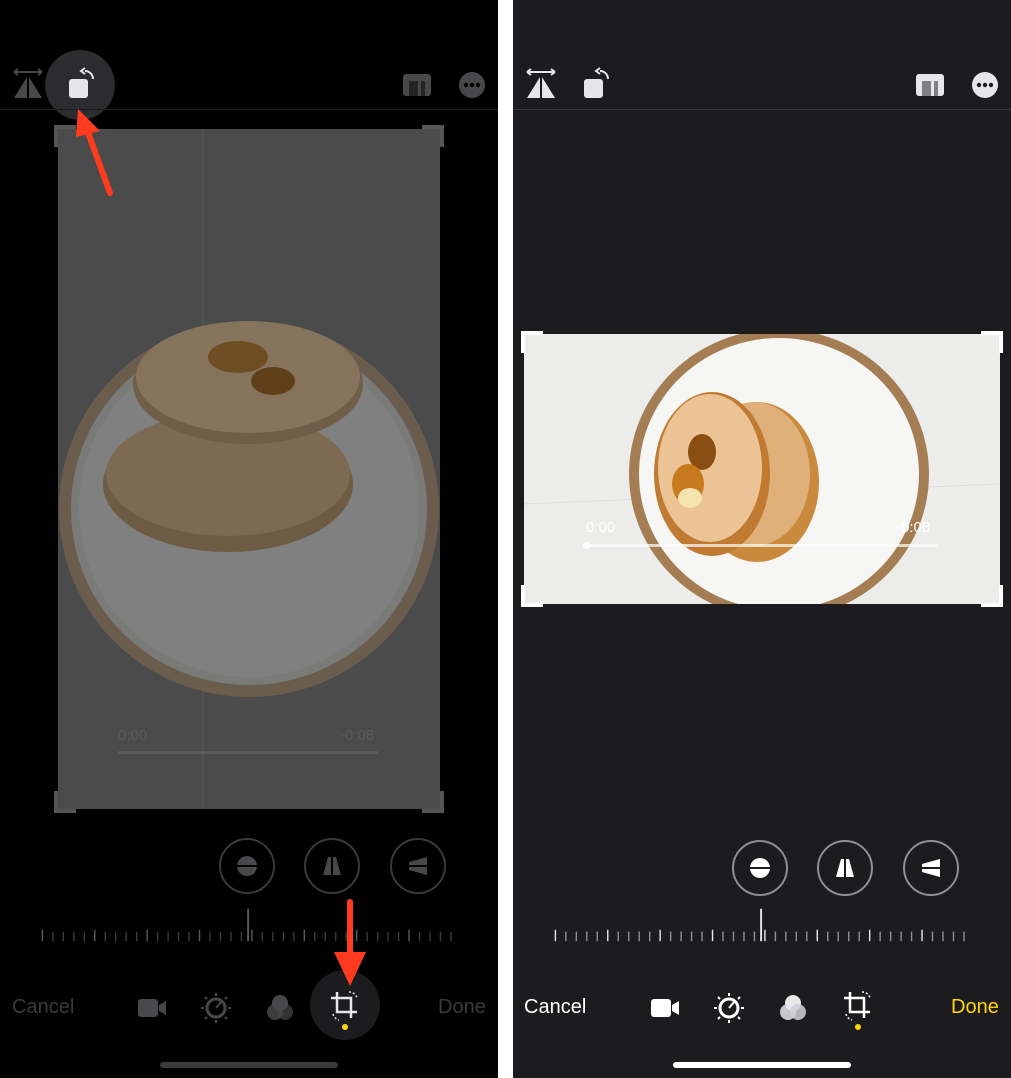 The image size is (1011, 1078). I want to click on annotation-arrow-rotate, so click(94, 152).